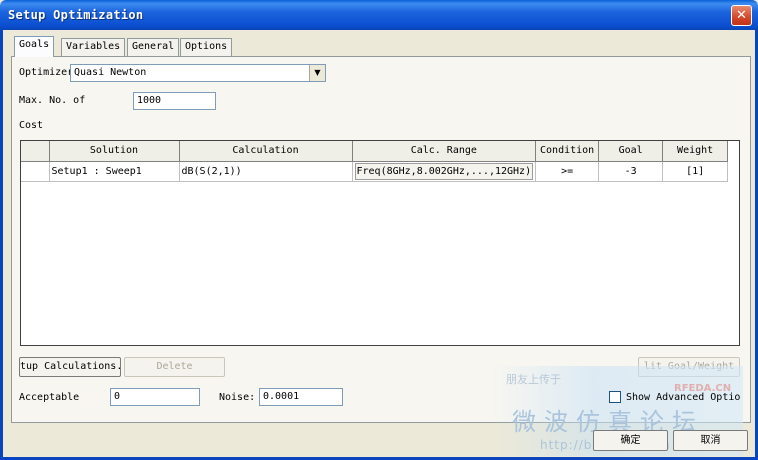  What do you see at coordinates (615, 397) in the screenshot?
I see `show-advanced-checkbox` at bounding box center [615, 397].